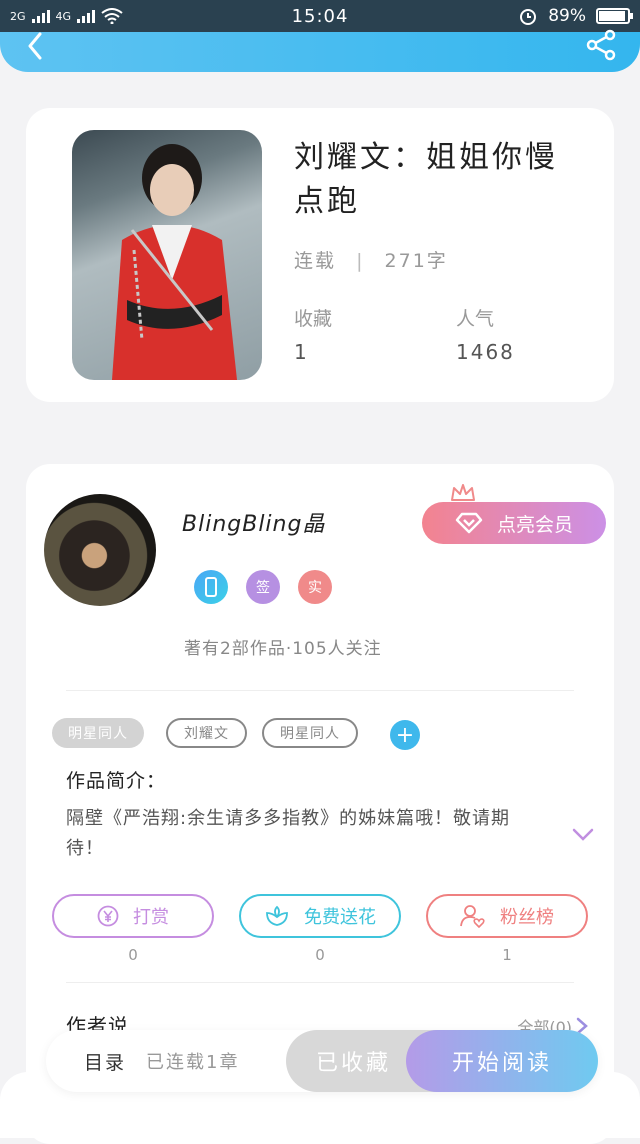 The width and height of the screenshot is (640, 1144). What do you see at coordinates (174, 262) in the screenshot?
I see `cover-figure` at bounding box center [174, 262].